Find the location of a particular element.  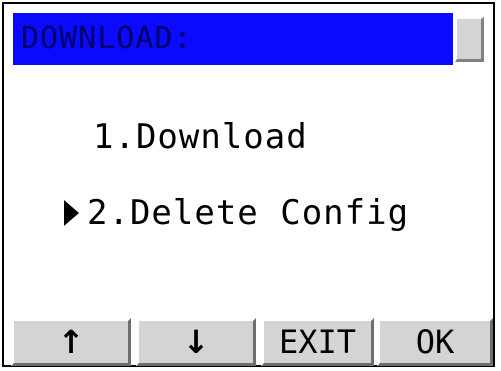

ok-button: OK is located at coordinates (435, 342).